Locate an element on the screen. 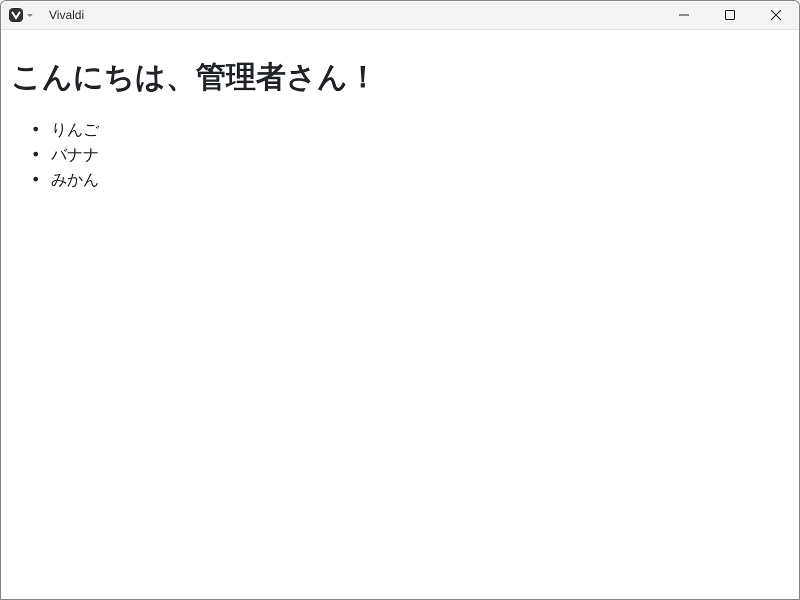  caret-icon is located at coordinates (30, 15).